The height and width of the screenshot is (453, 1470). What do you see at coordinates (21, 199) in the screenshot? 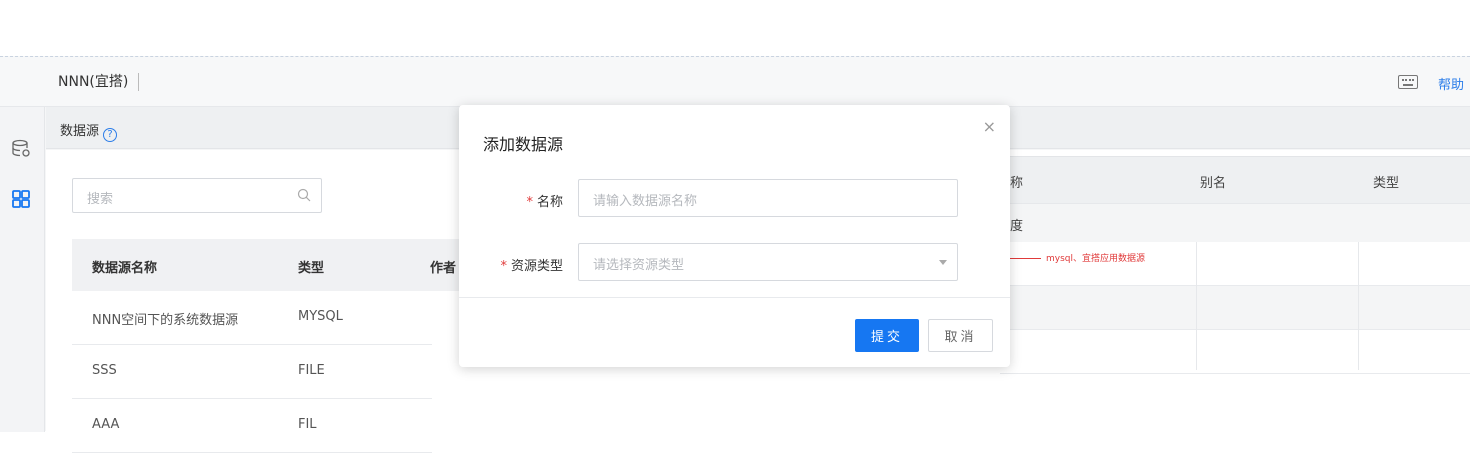
I see `apps-grid-icon` at bounding box center [21, 199].